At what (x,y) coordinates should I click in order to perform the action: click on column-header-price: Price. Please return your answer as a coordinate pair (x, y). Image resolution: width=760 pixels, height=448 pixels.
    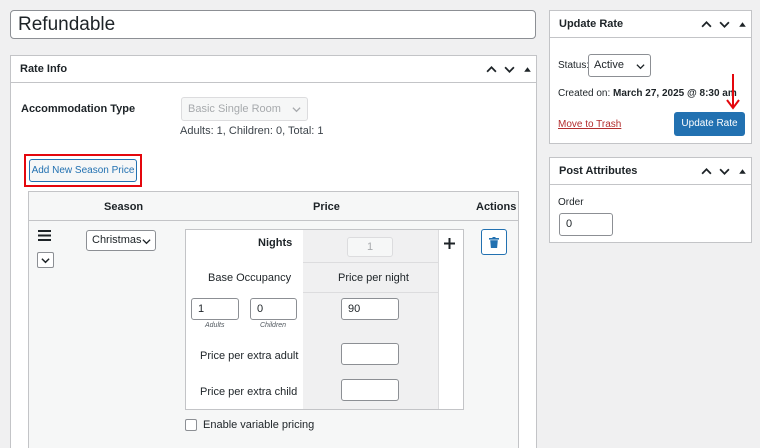
    Looking at the image, I should click on (326, 207).